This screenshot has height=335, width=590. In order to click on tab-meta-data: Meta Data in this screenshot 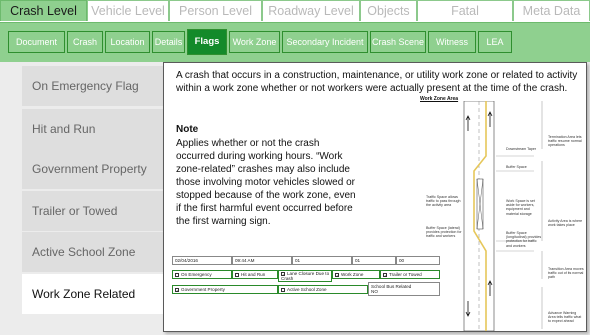, I will do `click(551, 10)`.